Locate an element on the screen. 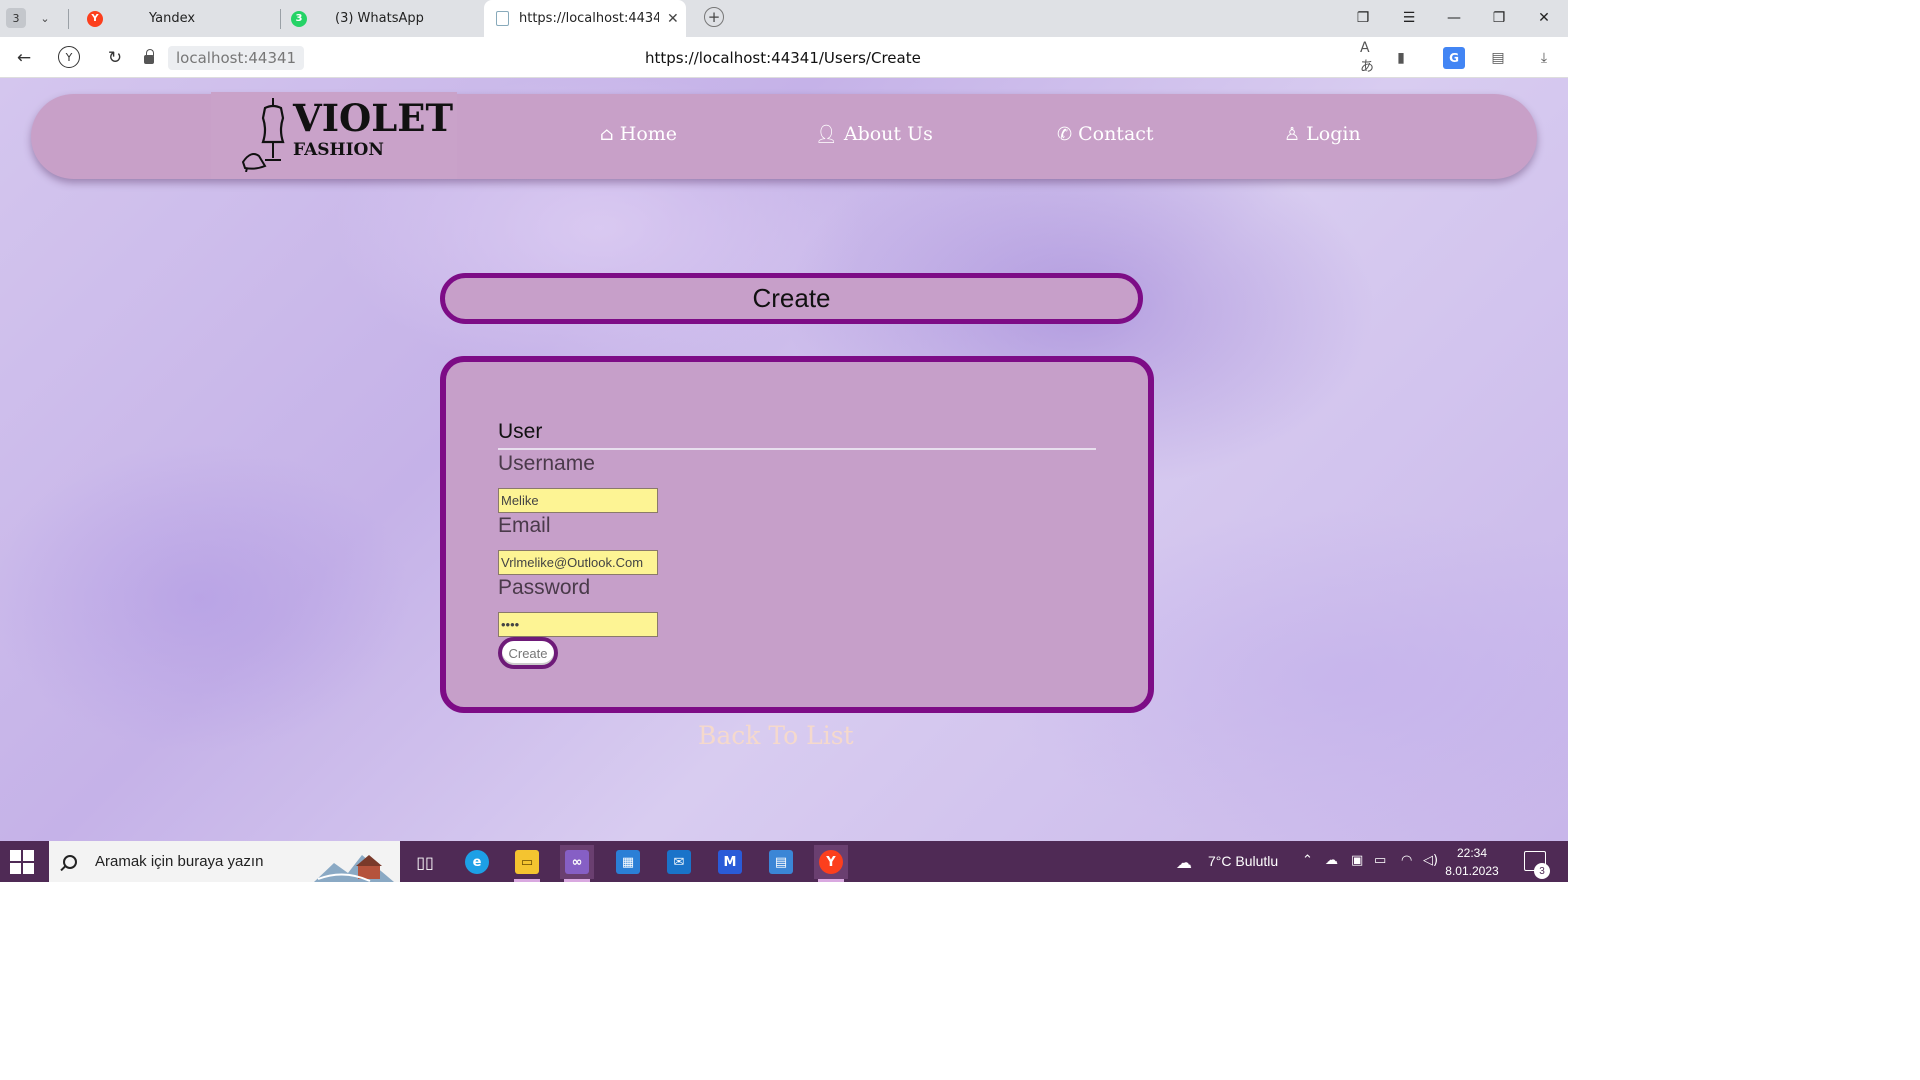  wifi-icon: ◠ is located at coordinates (1406, 860).